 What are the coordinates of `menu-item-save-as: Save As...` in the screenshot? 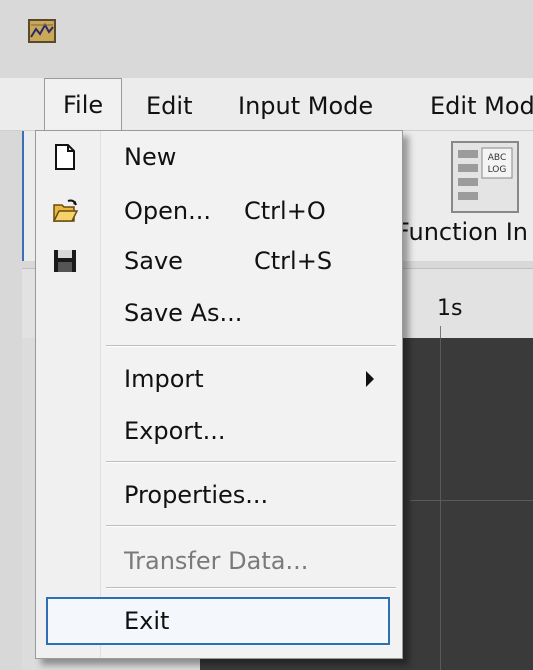 It's located at (219, 313).